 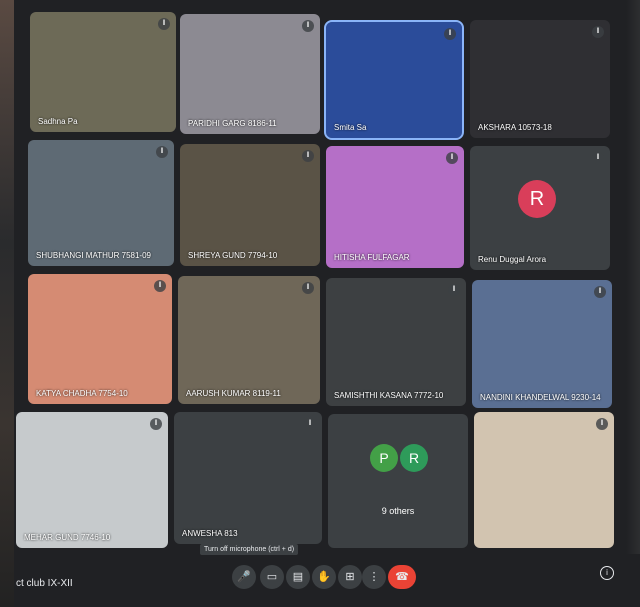 What do you see at coordinates (7, 303) in the screenshot?
I see `side-strip` at bounding box center [7, 303].